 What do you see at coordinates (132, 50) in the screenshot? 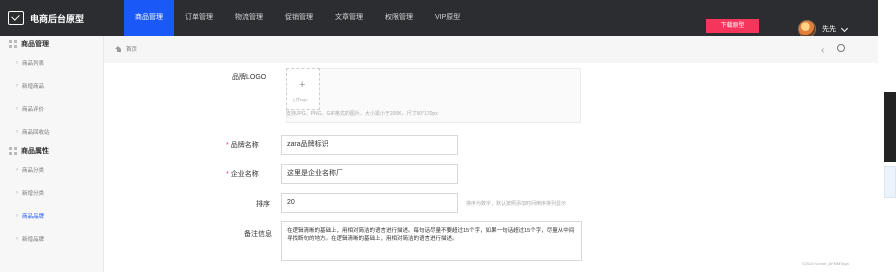
I see `breadcrumb-home-label: 首页` at bounding box center [132, 50].